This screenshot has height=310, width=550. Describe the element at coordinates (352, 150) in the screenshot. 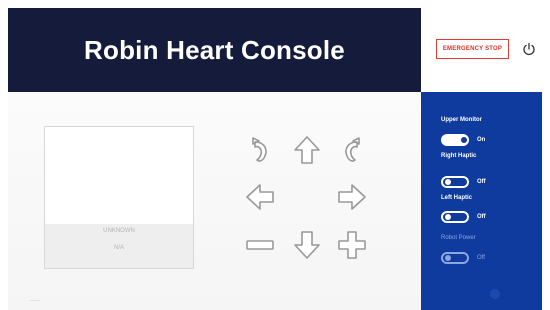

I see `rotate-cw-arrow-icon` at that location.